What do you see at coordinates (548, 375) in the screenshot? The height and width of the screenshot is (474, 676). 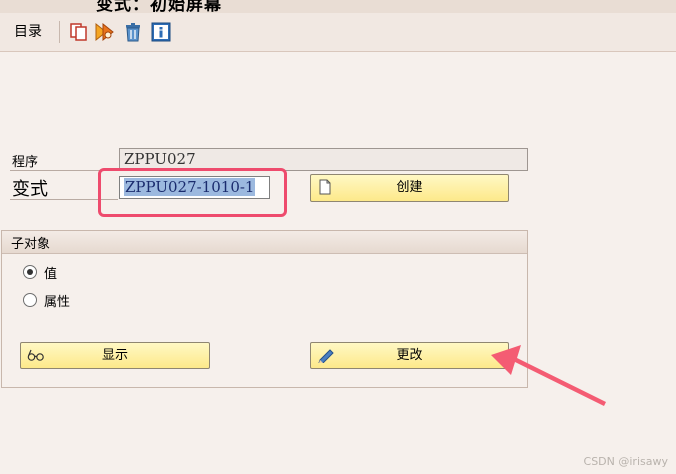 I see `annotation-arrow` at bounding box center [548, 375].